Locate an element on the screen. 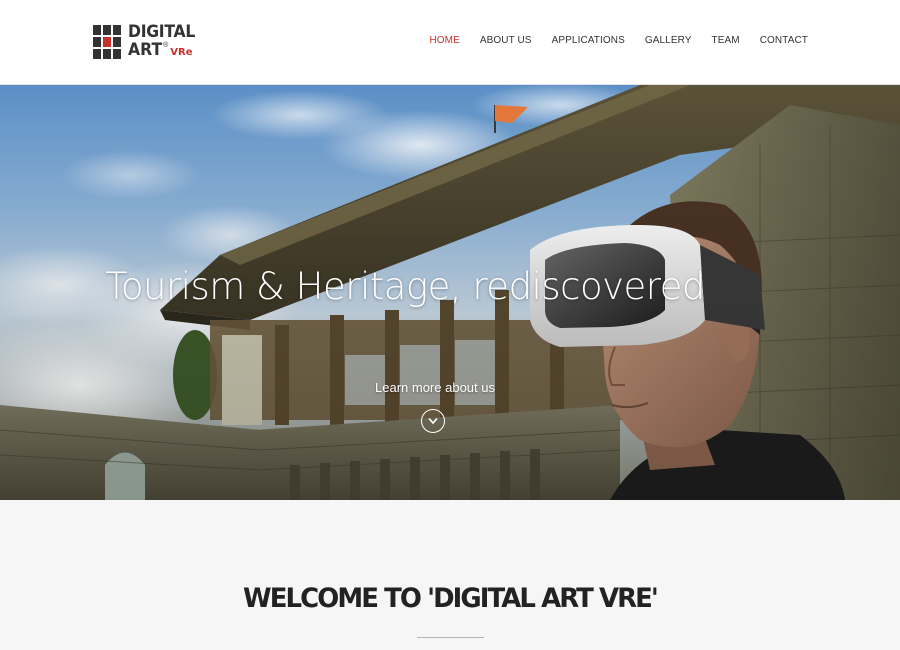  nav-team: TEAM is located at coordinates (726, 40).